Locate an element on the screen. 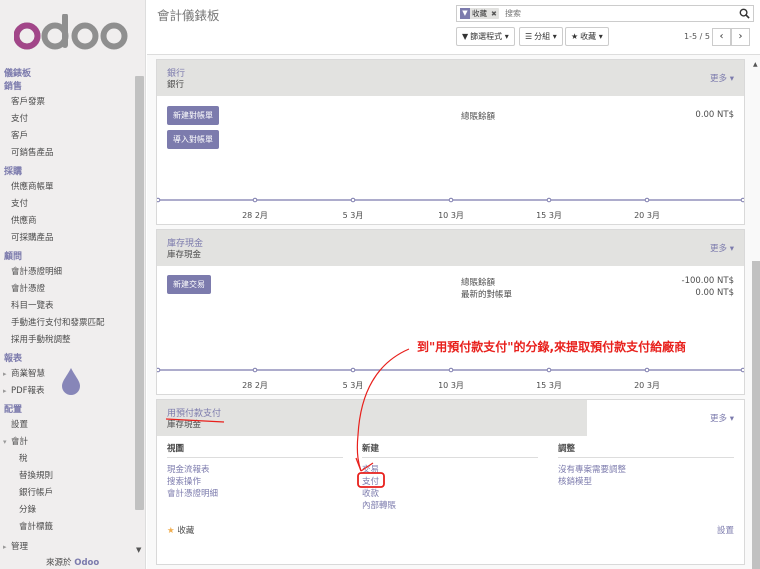 This screenshot has width=760, height=569. sidebar-item-chart-of-accounts: 科目一覽表 is located at coordinates (67, 306).